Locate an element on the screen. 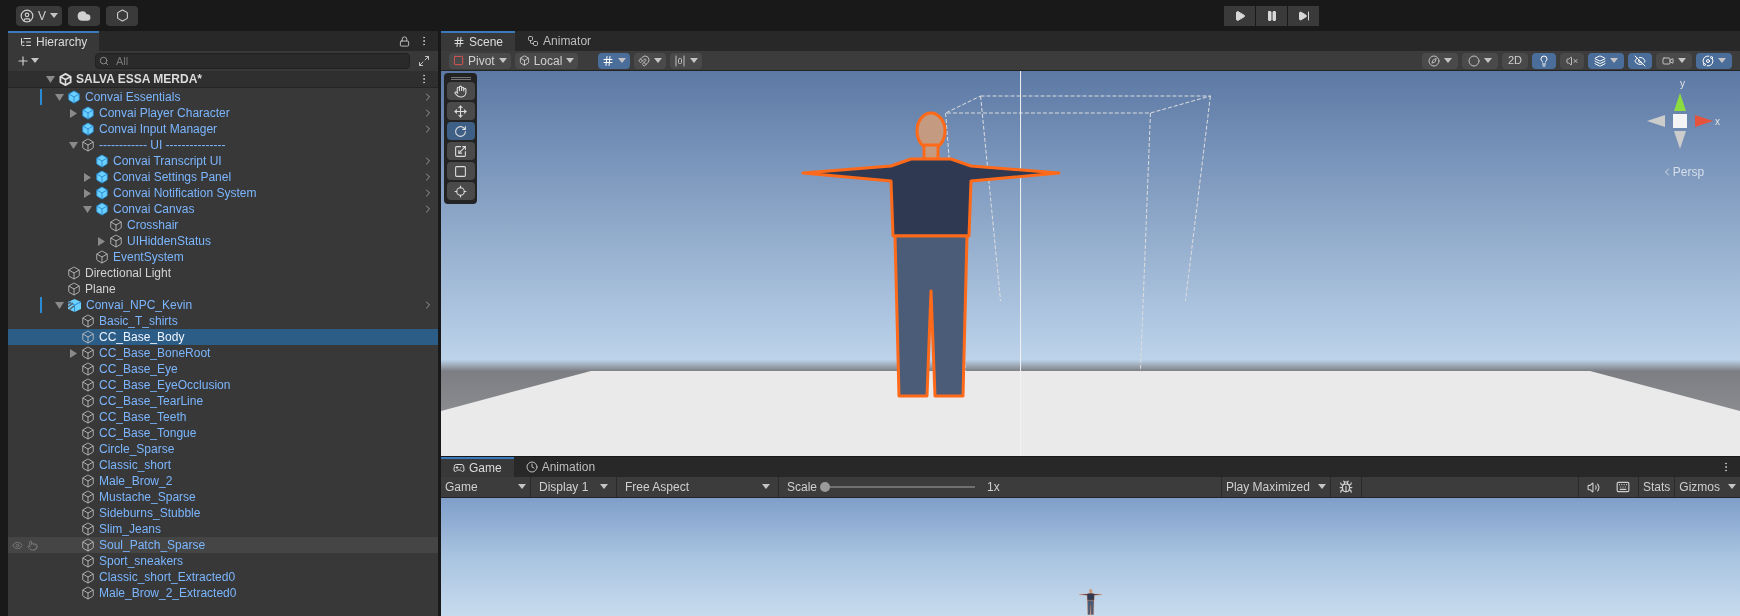  hierarchy-row: Convai Transcript UI is located at coordinates (223, 161).